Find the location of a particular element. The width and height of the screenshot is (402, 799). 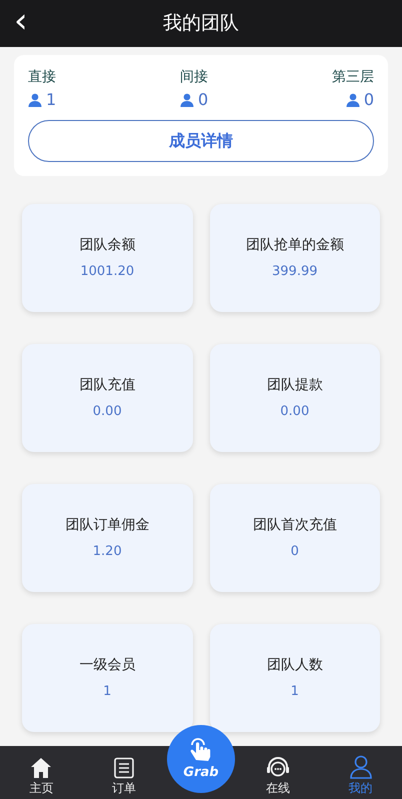

member-details-button: 成员详情 is located at coordinates (201, 141).